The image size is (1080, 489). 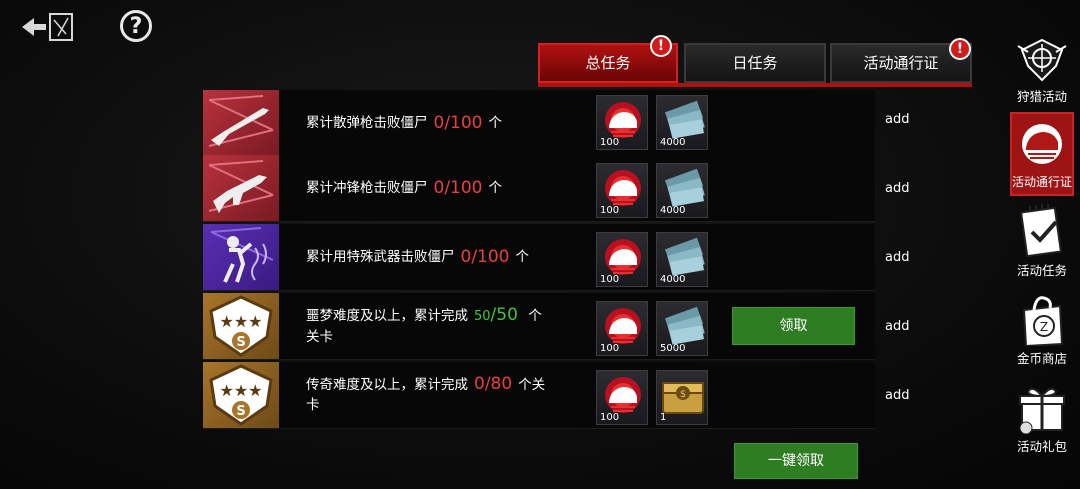 What do you see at coordinates (793, 326) in the screenshot?
I see `claim-button: 领取` at bounding box center [793, 326].